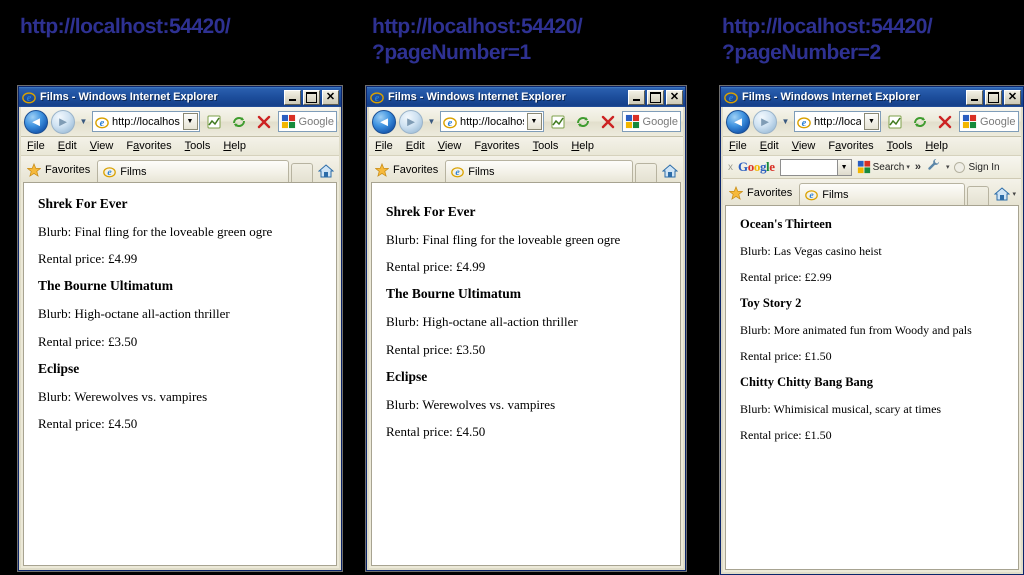 The image size is (1024, 575). I want to click on page-favicon-icon: e, so click(804, 122).